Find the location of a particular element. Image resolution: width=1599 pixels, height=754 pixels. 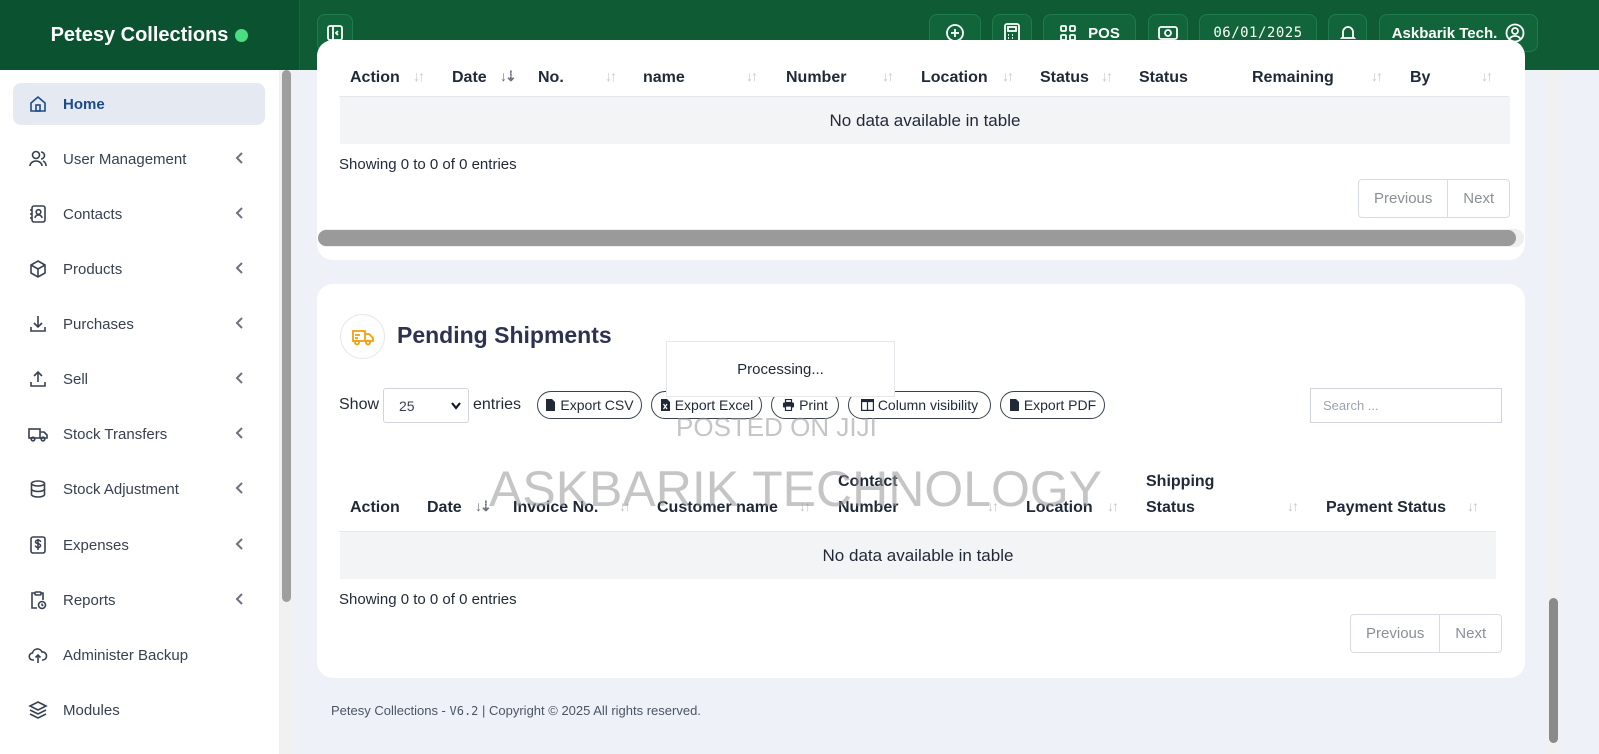

sidebar-item-label: Reports is located at coordinates (89, 600).